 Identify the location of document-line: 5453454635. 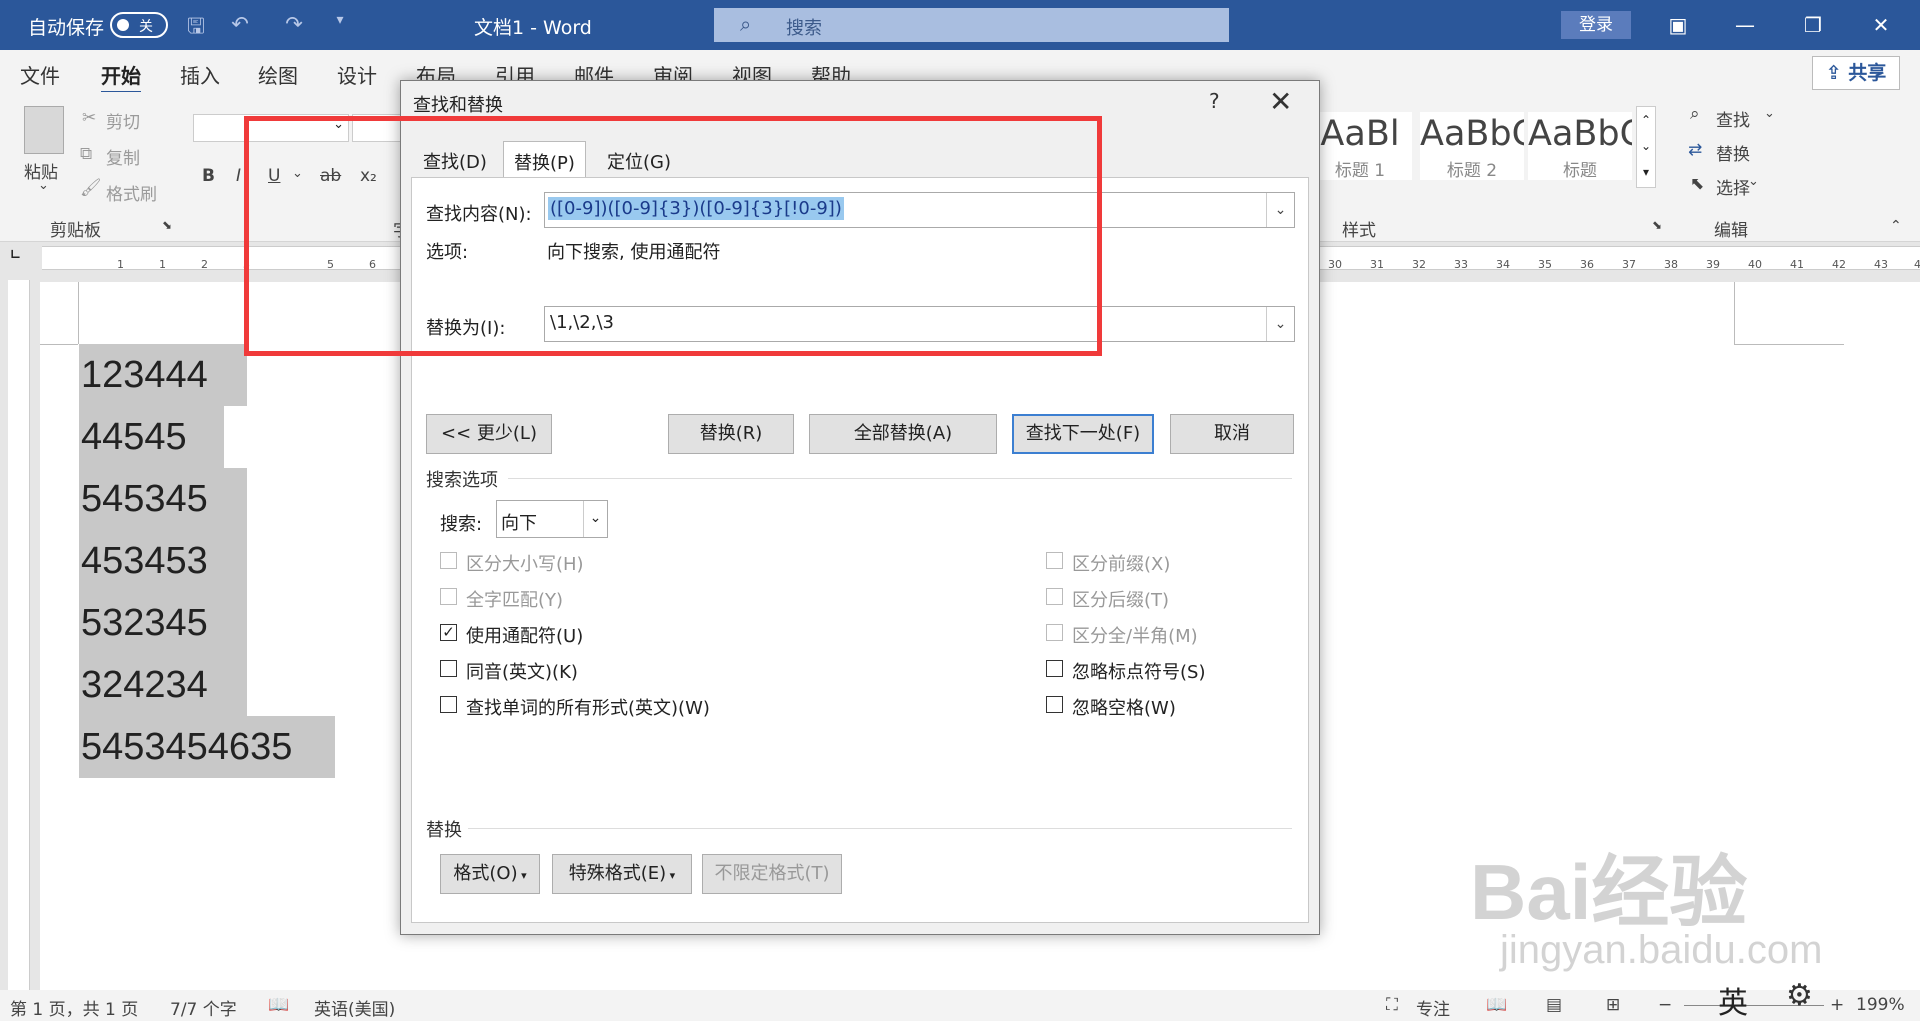
(207, 747).